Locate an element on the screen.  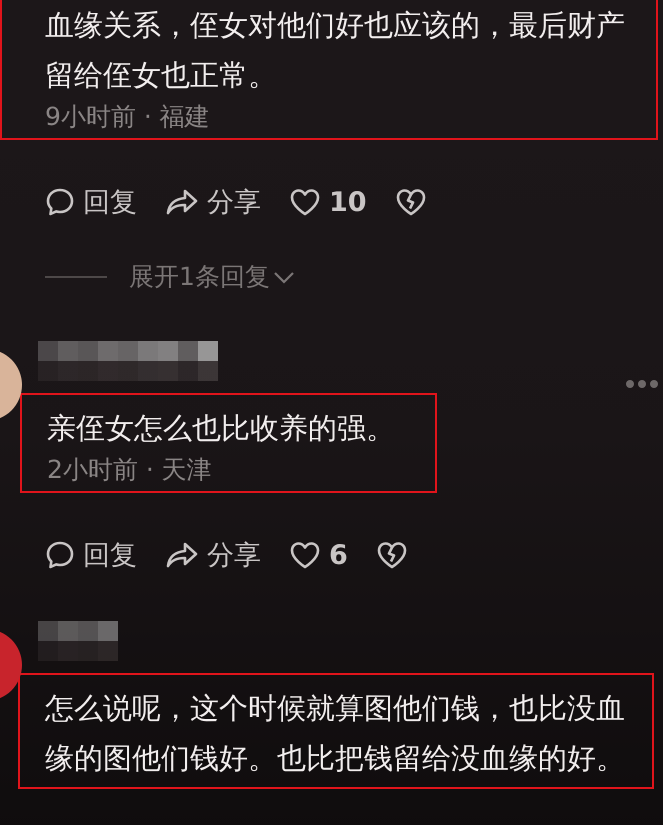
expand-replies-link: 展开1条回复 is located at coordinates (212, 276).